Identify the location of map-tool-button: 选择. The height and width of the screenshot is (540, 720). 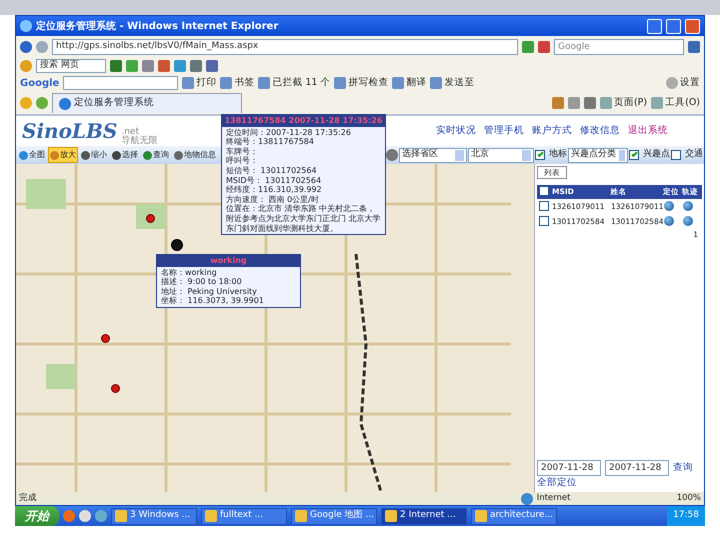
(125, 155).